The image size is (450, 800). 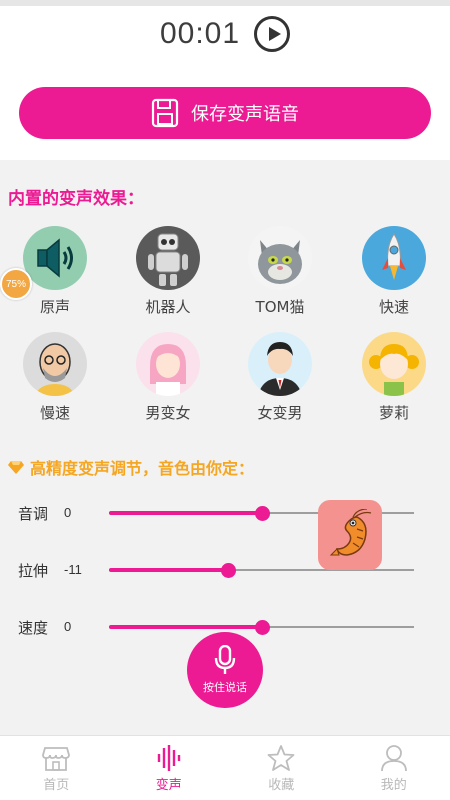 I want to click on hold-to-talk-button: 按住说话, so click(x=225, y=670).